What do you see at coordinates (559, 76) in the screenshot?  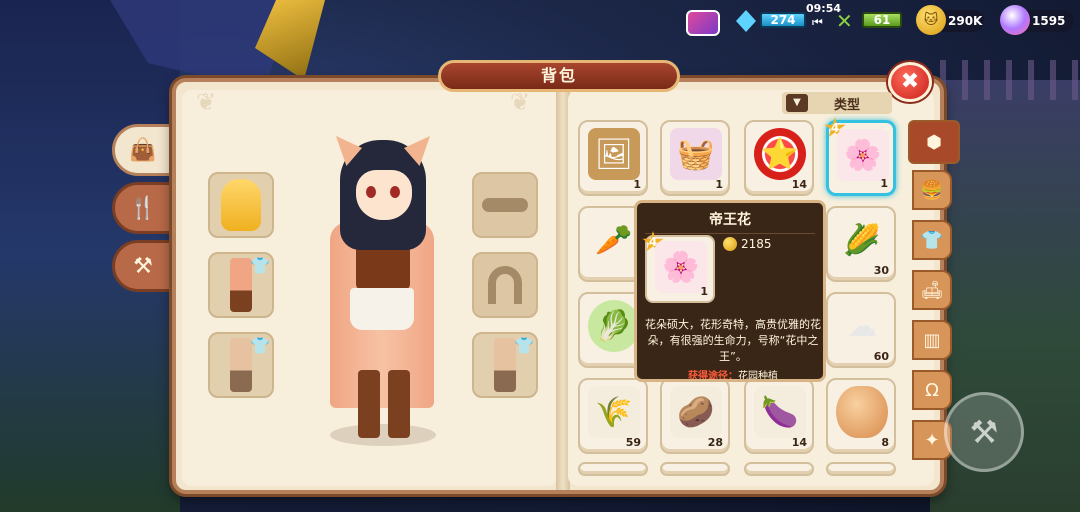 I see `page-title: 背包` at bounding box center [559, 76].